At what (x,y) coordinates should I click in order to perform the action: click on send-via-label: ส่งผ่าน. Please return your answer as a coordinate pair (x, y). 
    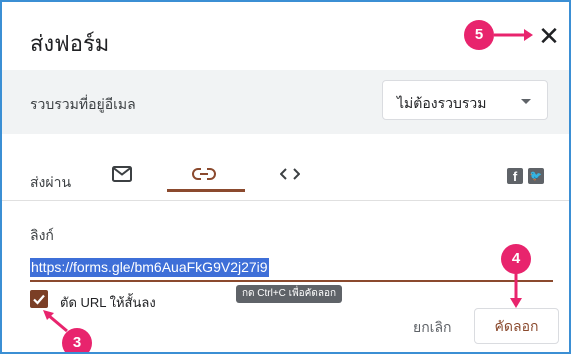
    Looking at the image, I should click on (51, 182).